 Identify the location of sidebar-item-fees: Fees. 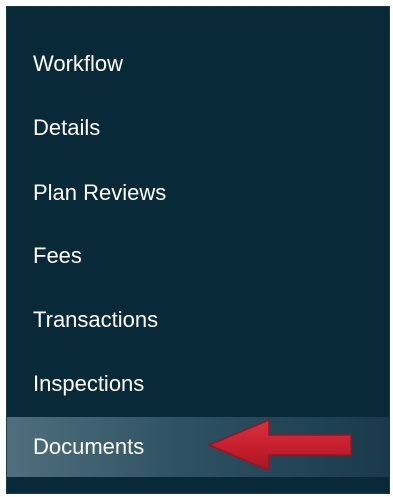
(198, 256).